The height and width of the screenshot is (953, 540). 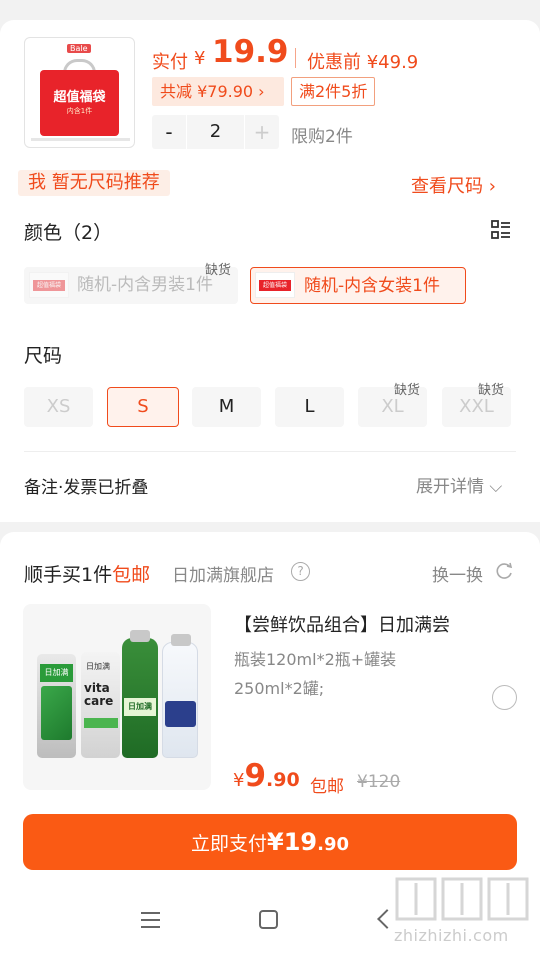 What do you see at coordinates (68, 233) in the screenshot?
I see `color-section-title: 颜色（2）` at bounding box center [68, 233].